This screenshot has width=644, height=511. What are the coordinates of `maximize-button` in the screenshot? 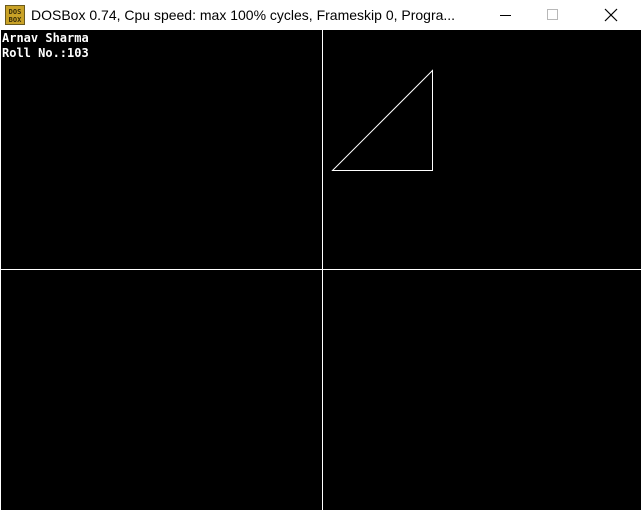 It's located at (553, 15).